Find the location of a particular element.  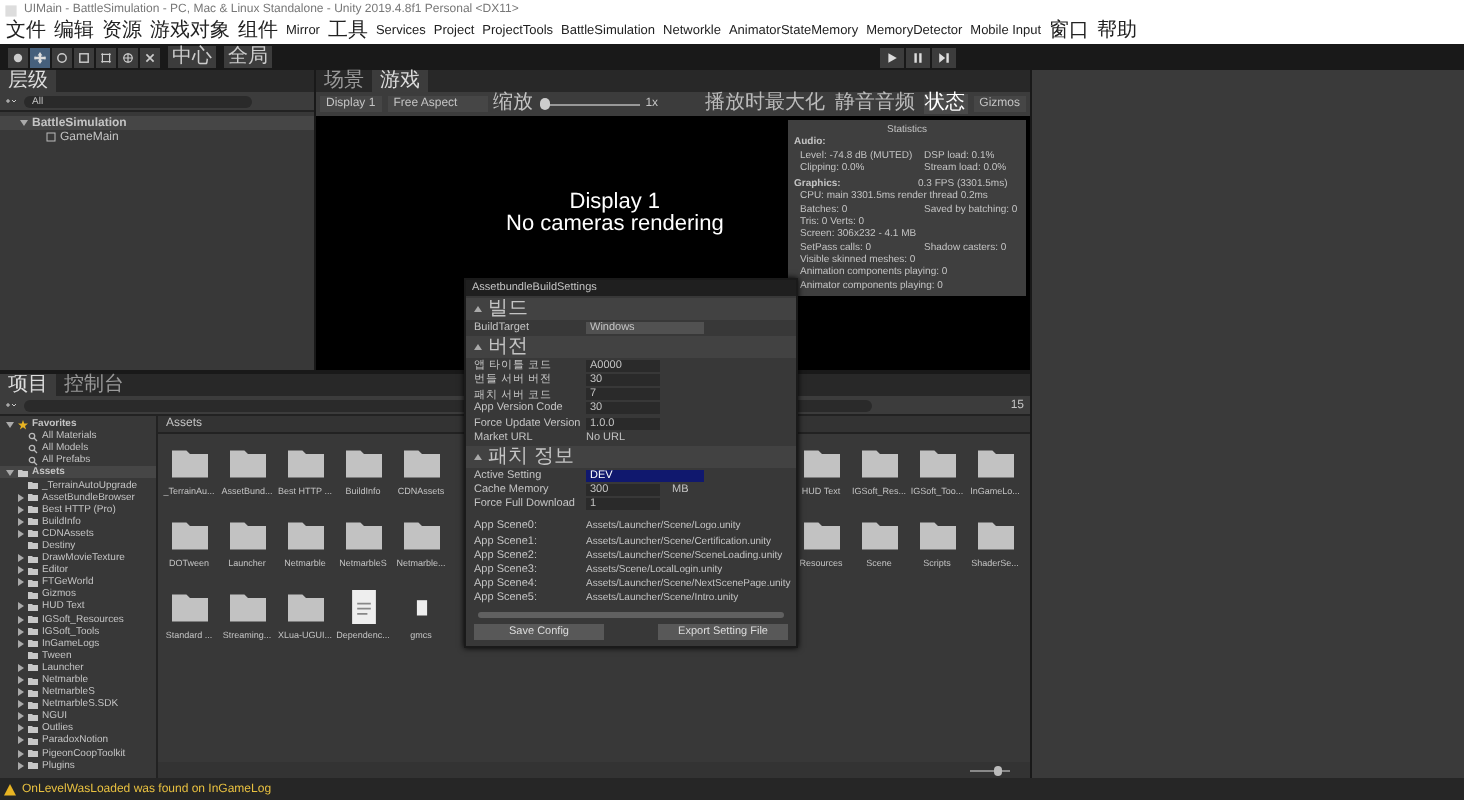

view-toggle: 静音音频 is located at coordinates (875, 104).